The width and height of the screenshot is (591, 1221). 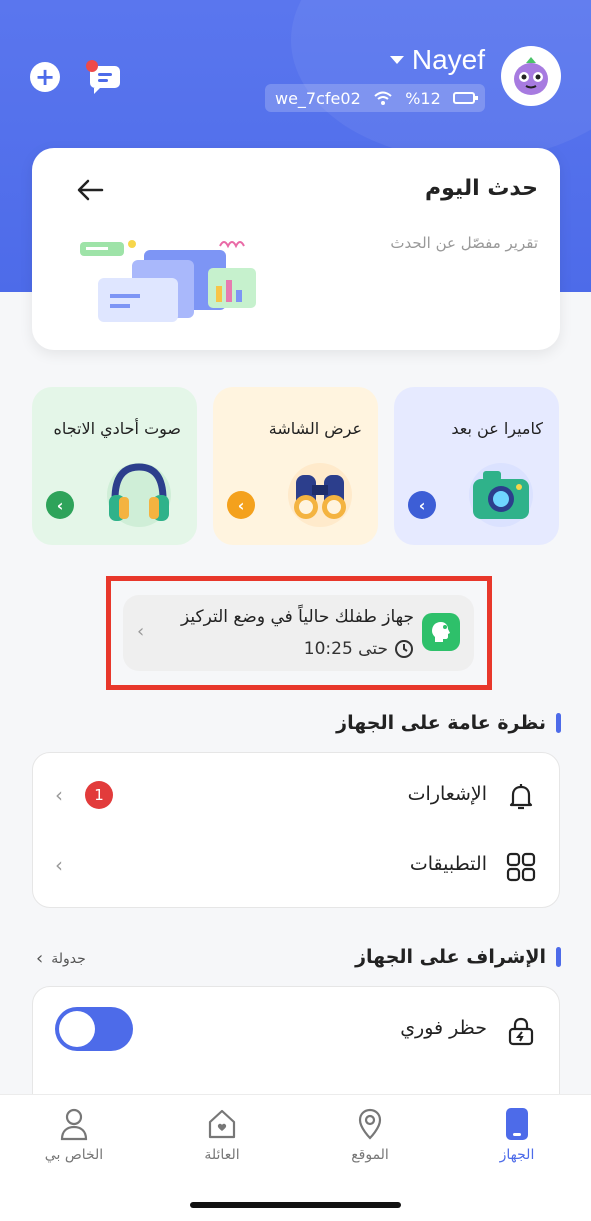 I want to click on home-heart-icon, so click(x=222, y=1124).